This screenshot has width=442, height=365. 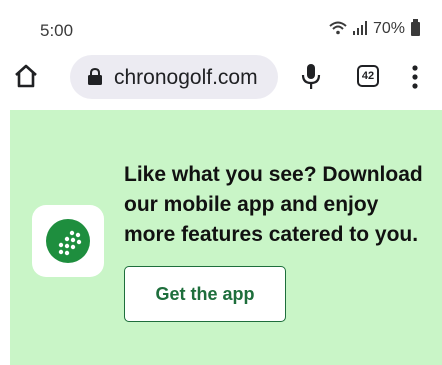 What do you see at coordinates (26, 76) in the screenshot?
I see `home-icon` at bounding box center [26, 76].